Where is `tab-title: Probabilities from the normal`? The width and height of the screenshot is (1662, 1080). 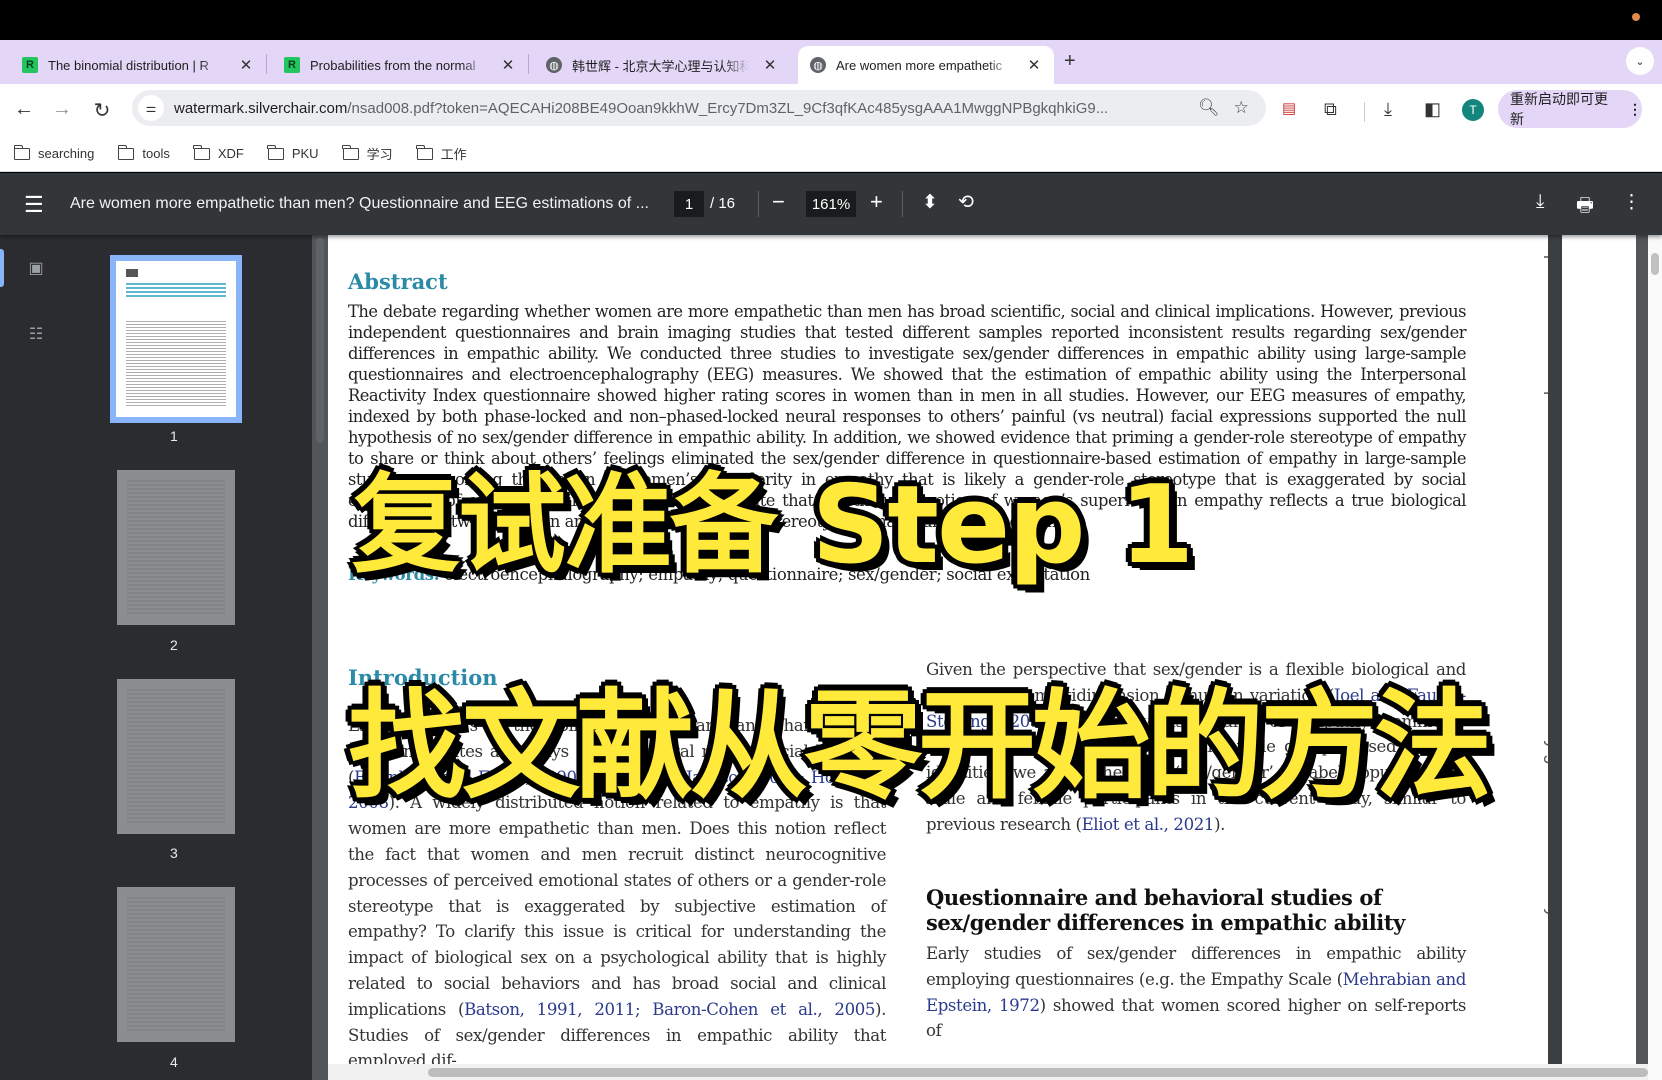
tab-title: Probabilities from the normal is located at coordinates (393, 65).